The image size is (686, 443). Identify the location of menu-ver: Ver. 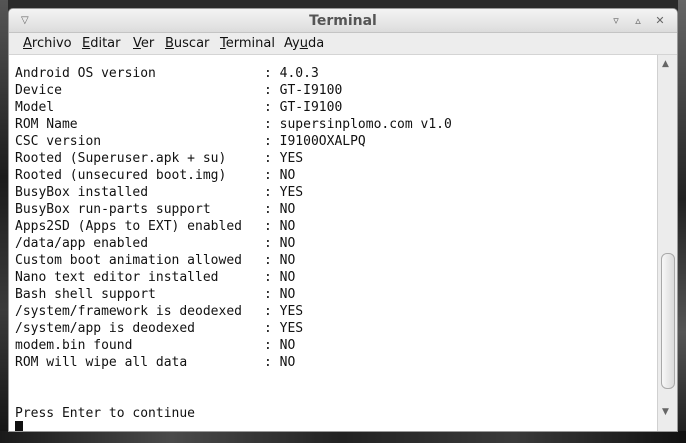
(143, 43).